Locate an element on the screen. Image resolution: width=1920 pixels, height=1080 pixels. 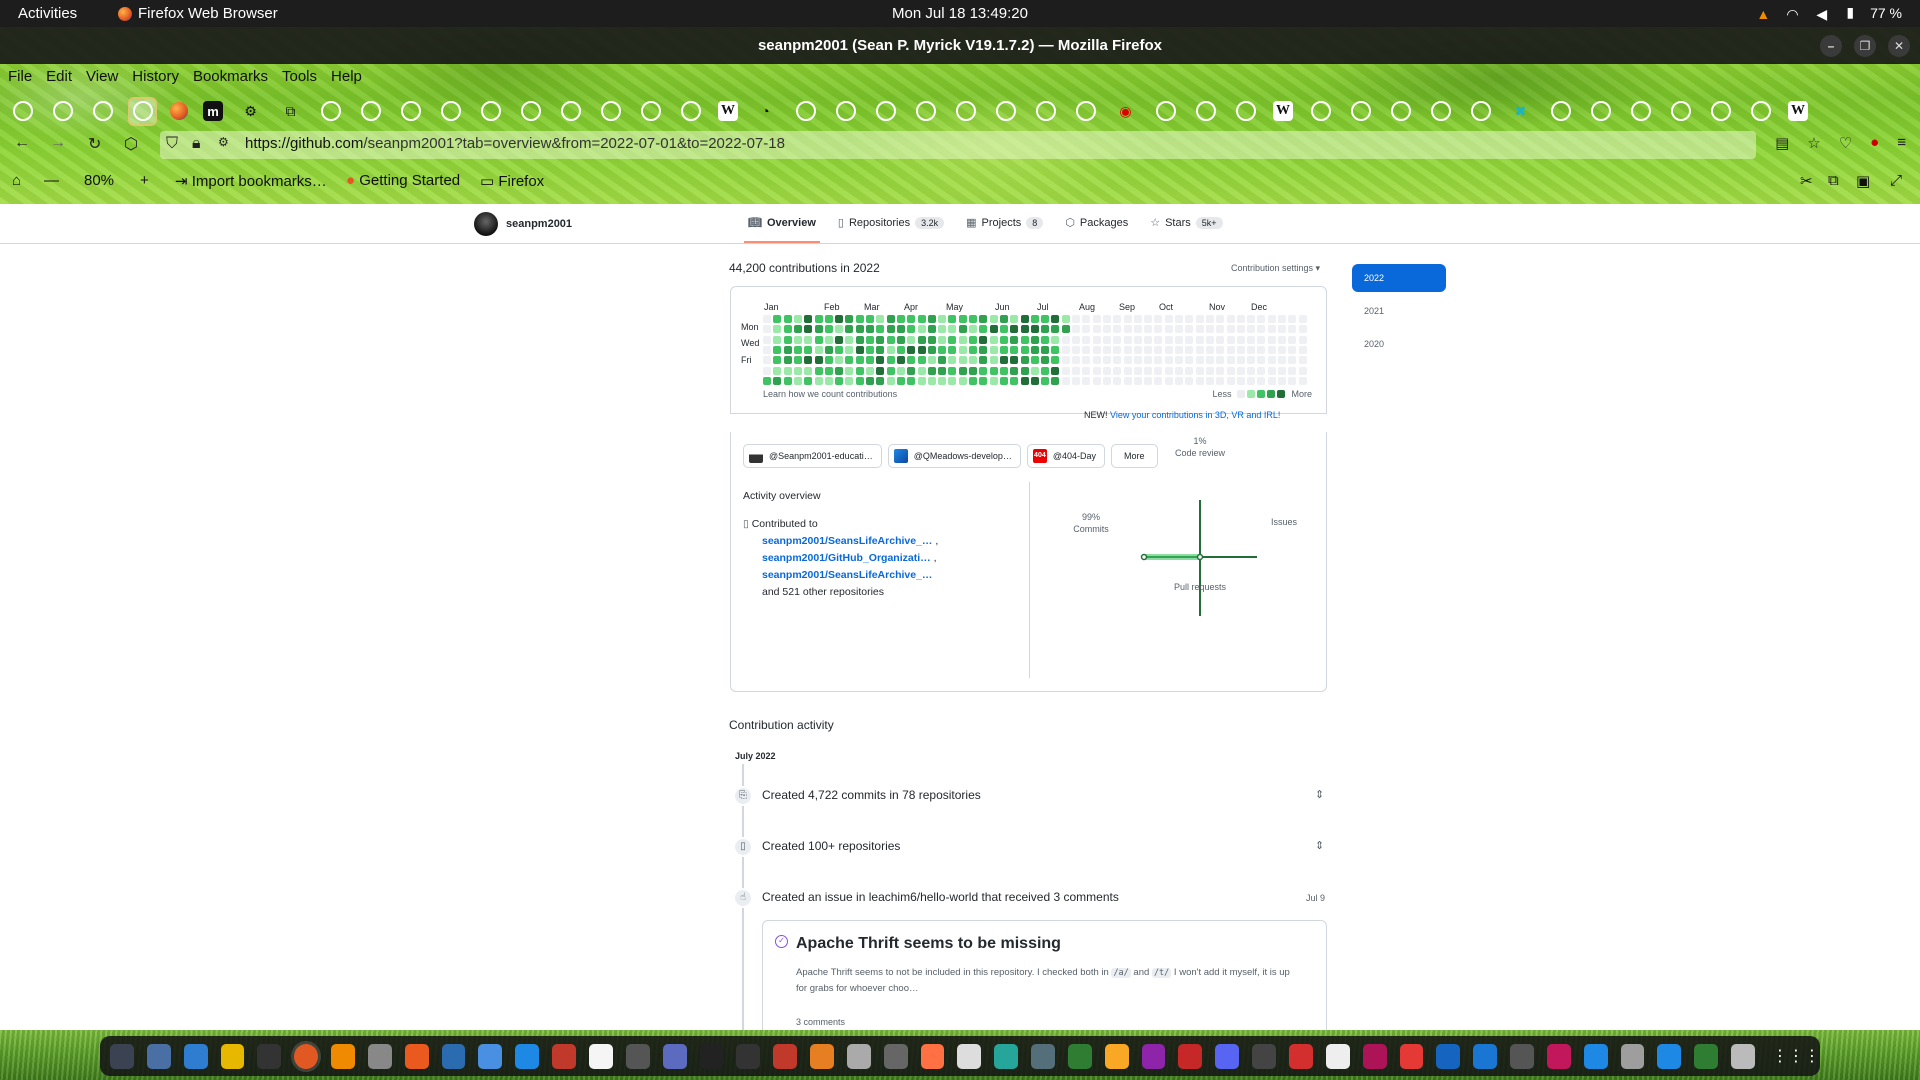
tab-stars: ☆ Stars 5k+ is located at coordinates (1186, 222).